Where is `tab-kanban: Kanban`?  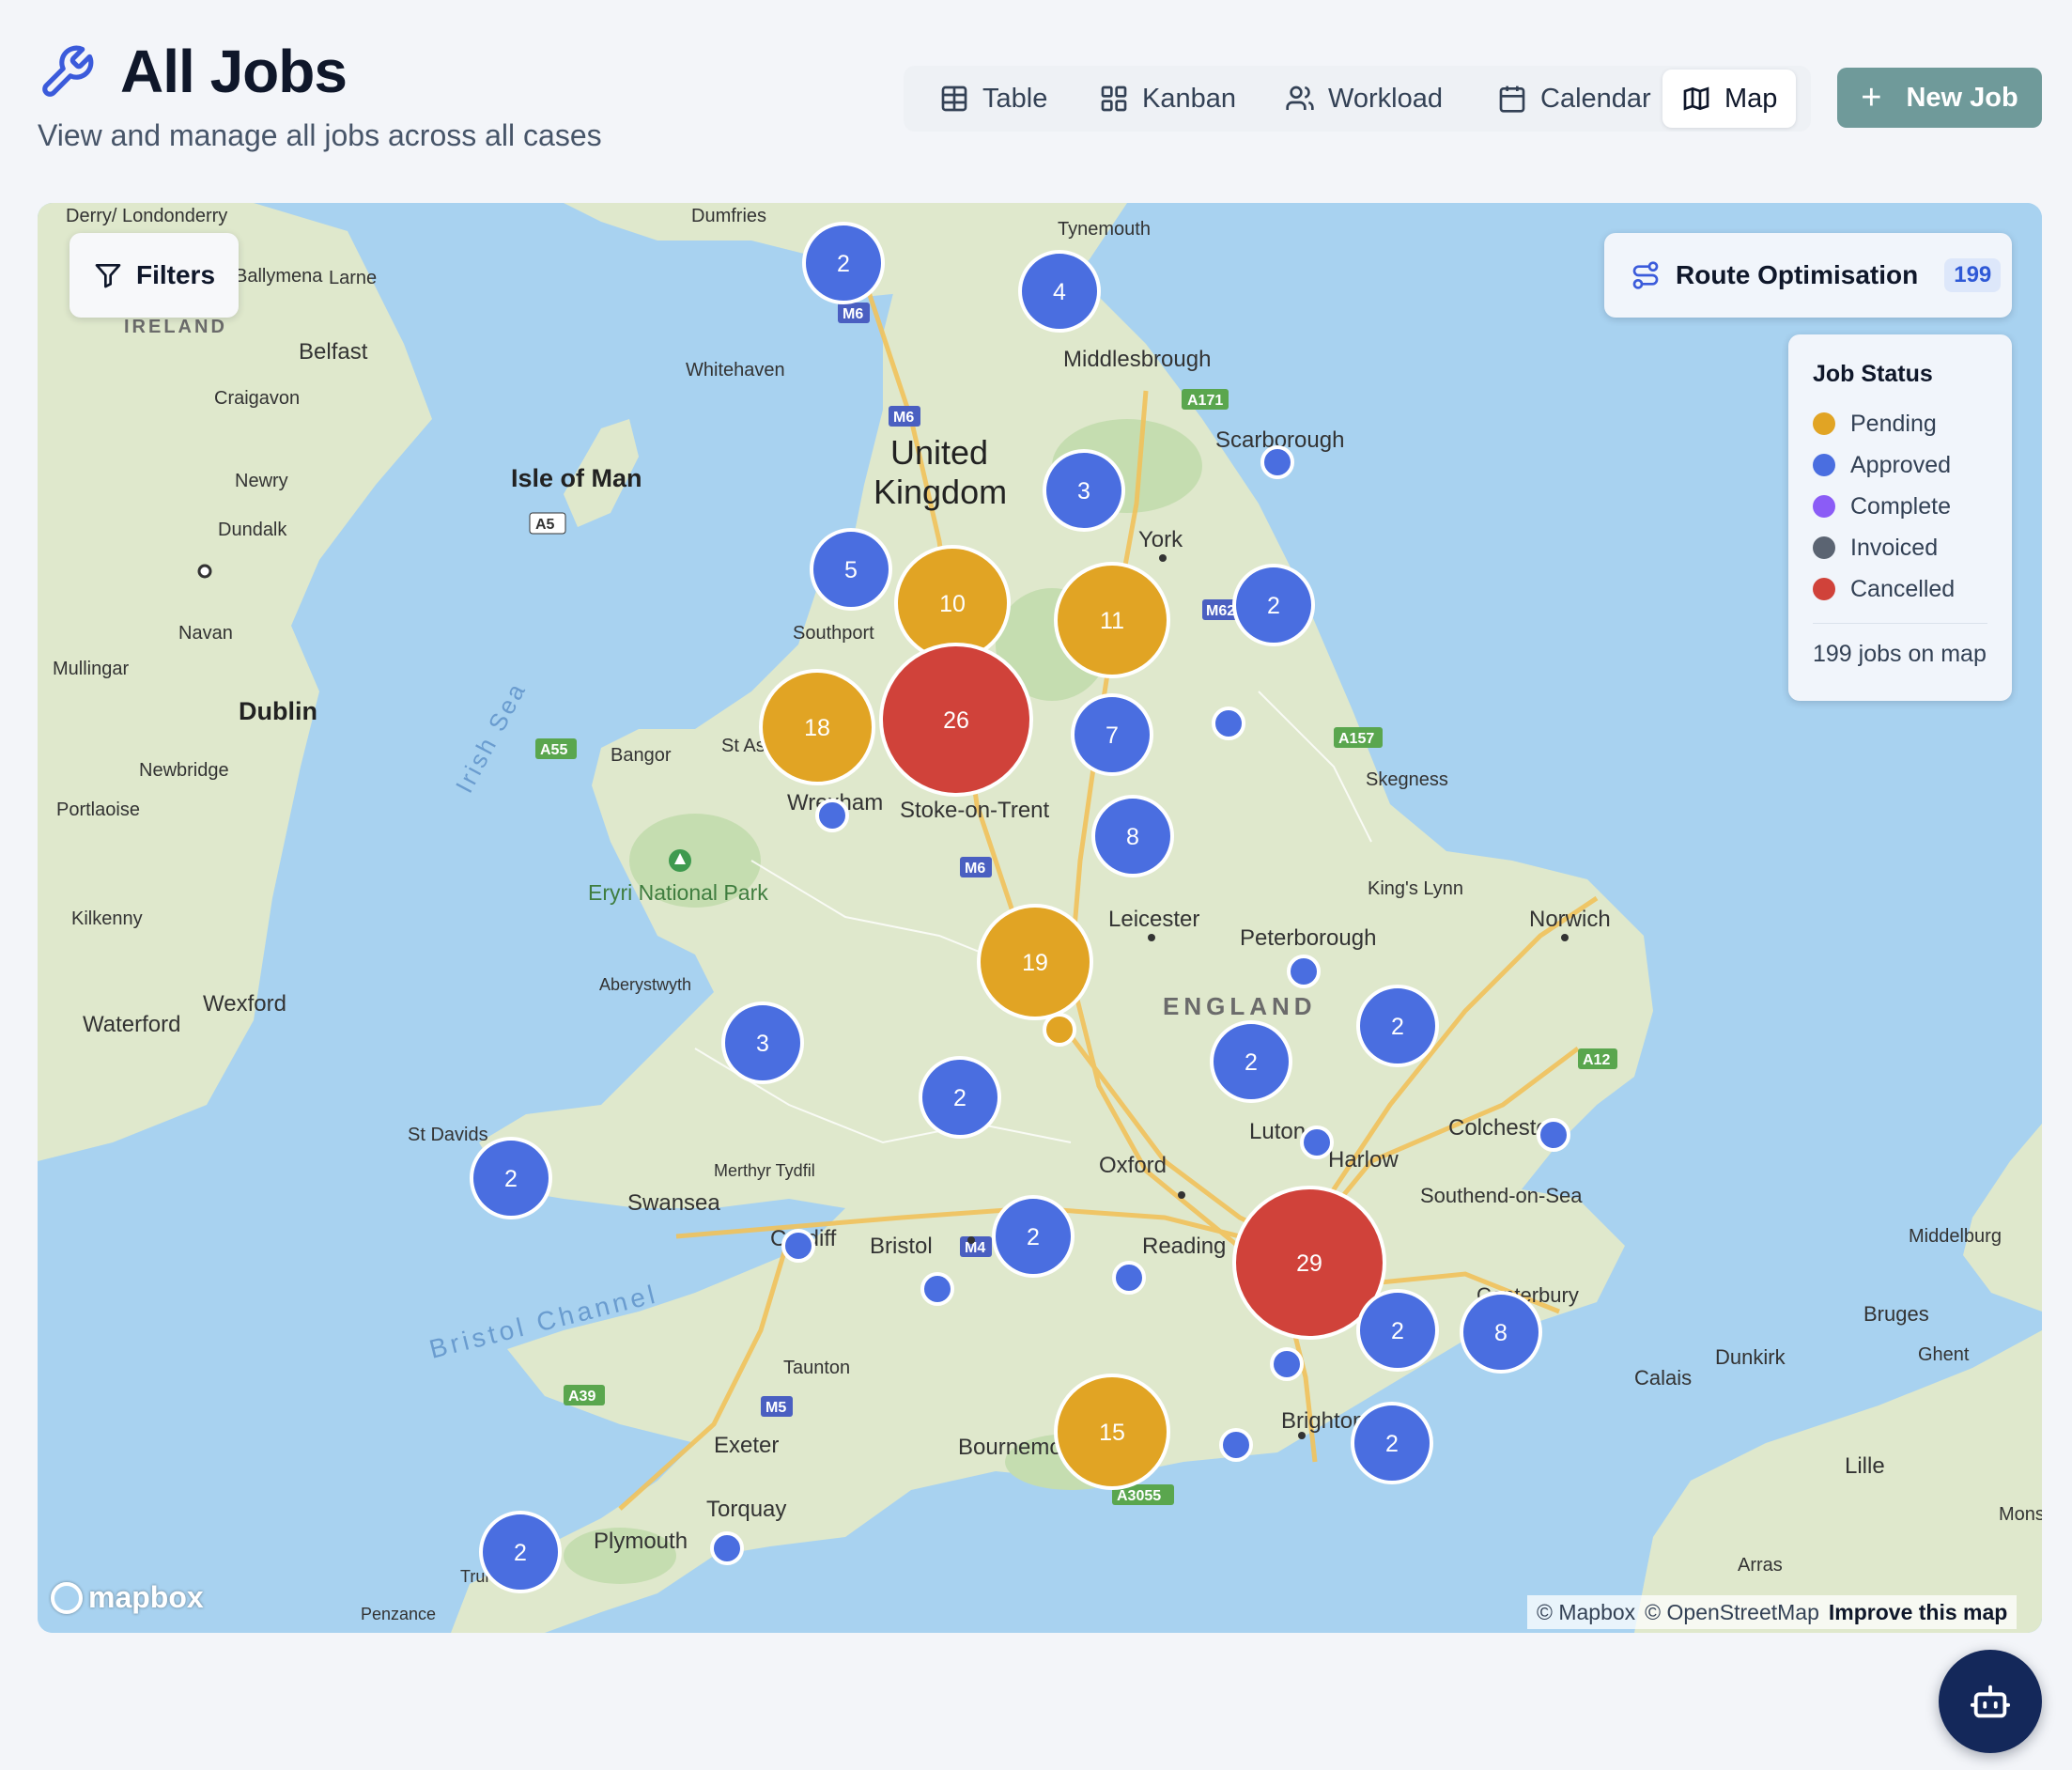
tab-kanban: Kanban is located at coordinates (1167, 99).